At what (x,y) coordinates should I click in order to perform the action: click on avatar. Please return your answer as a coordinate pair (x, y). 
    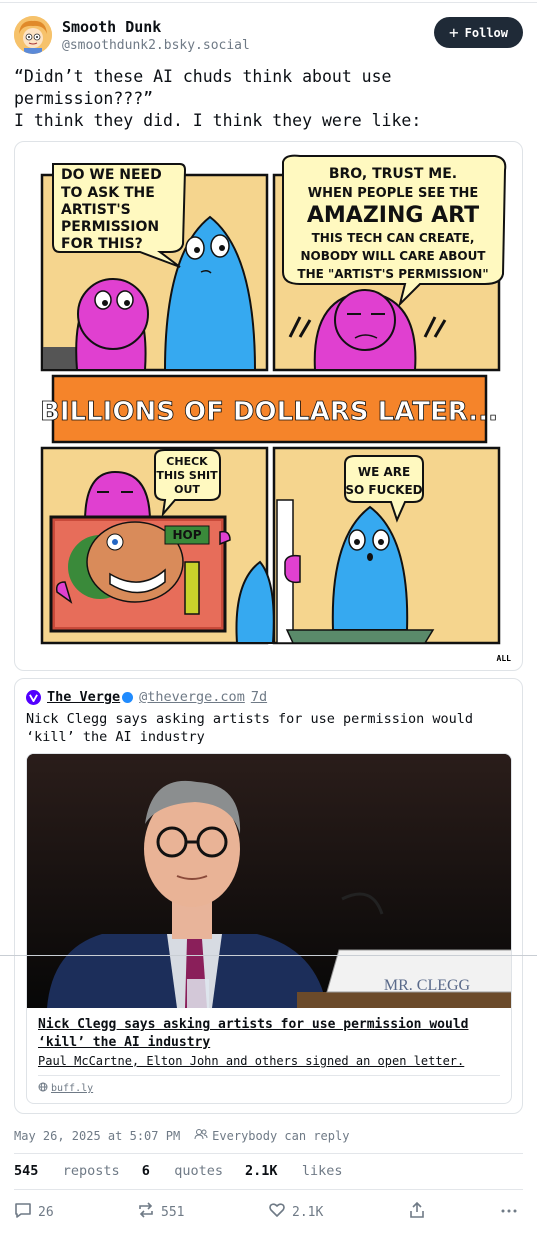
    Looking at the image, I should click on (33, 35).